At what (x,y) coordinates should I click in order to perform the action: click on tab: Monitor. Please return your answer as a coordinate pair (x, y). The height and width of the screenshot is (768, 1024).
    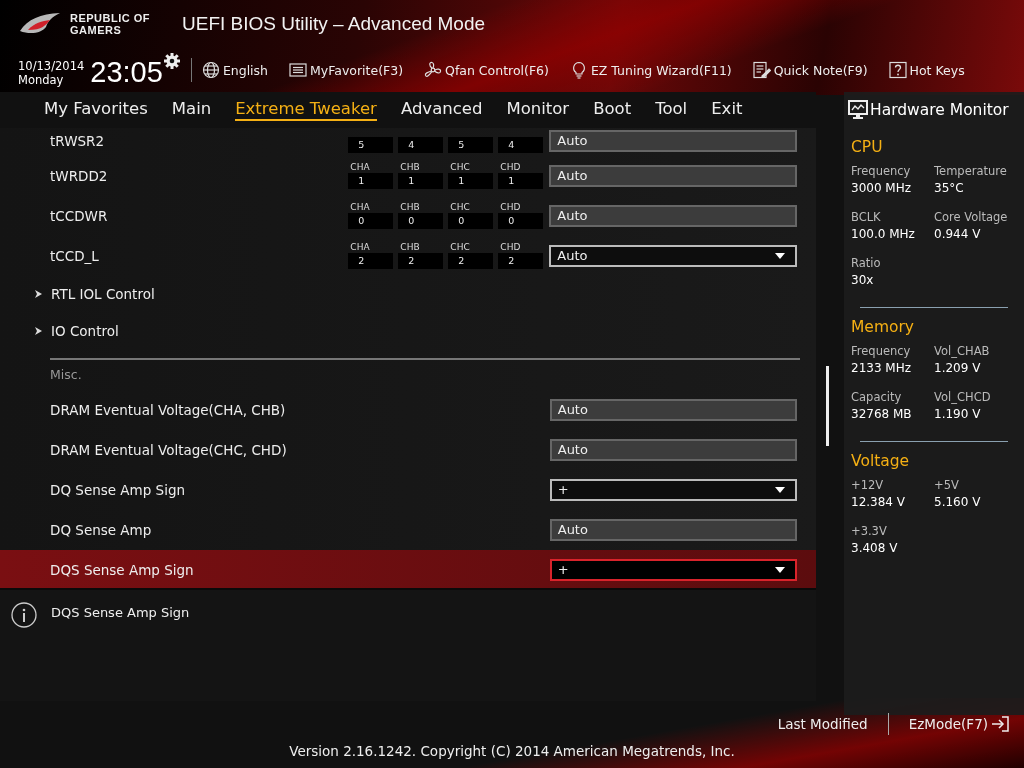
    Looking at the image, I should click on (538, 109).